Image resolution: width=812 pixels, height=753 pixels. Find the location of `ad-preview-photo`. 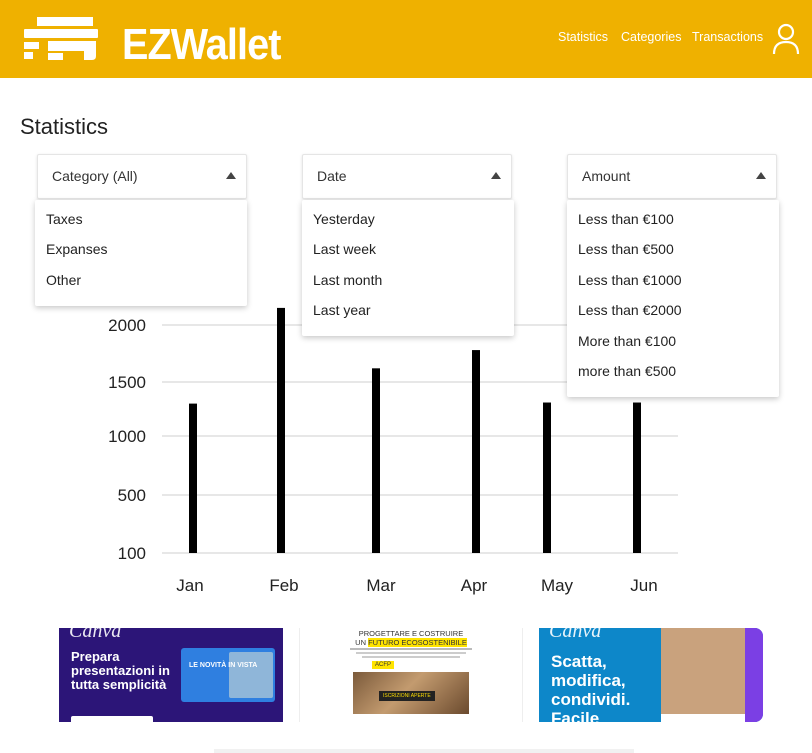

ad-preview-photo is located at coordinates (251, 675).